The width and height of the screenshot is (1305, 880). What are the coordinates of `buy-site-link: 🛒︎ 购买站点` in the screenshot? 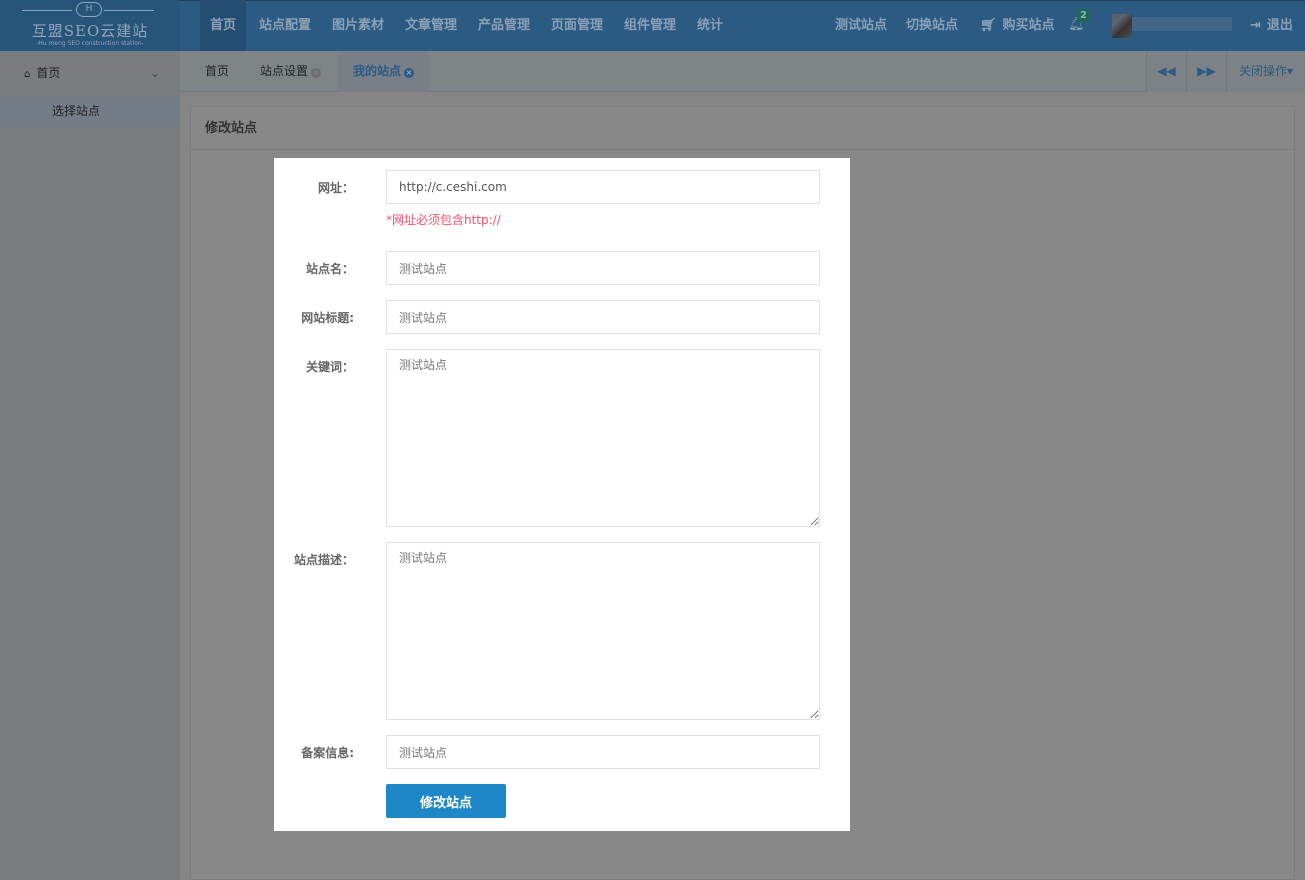 It's located at (1017, 25).